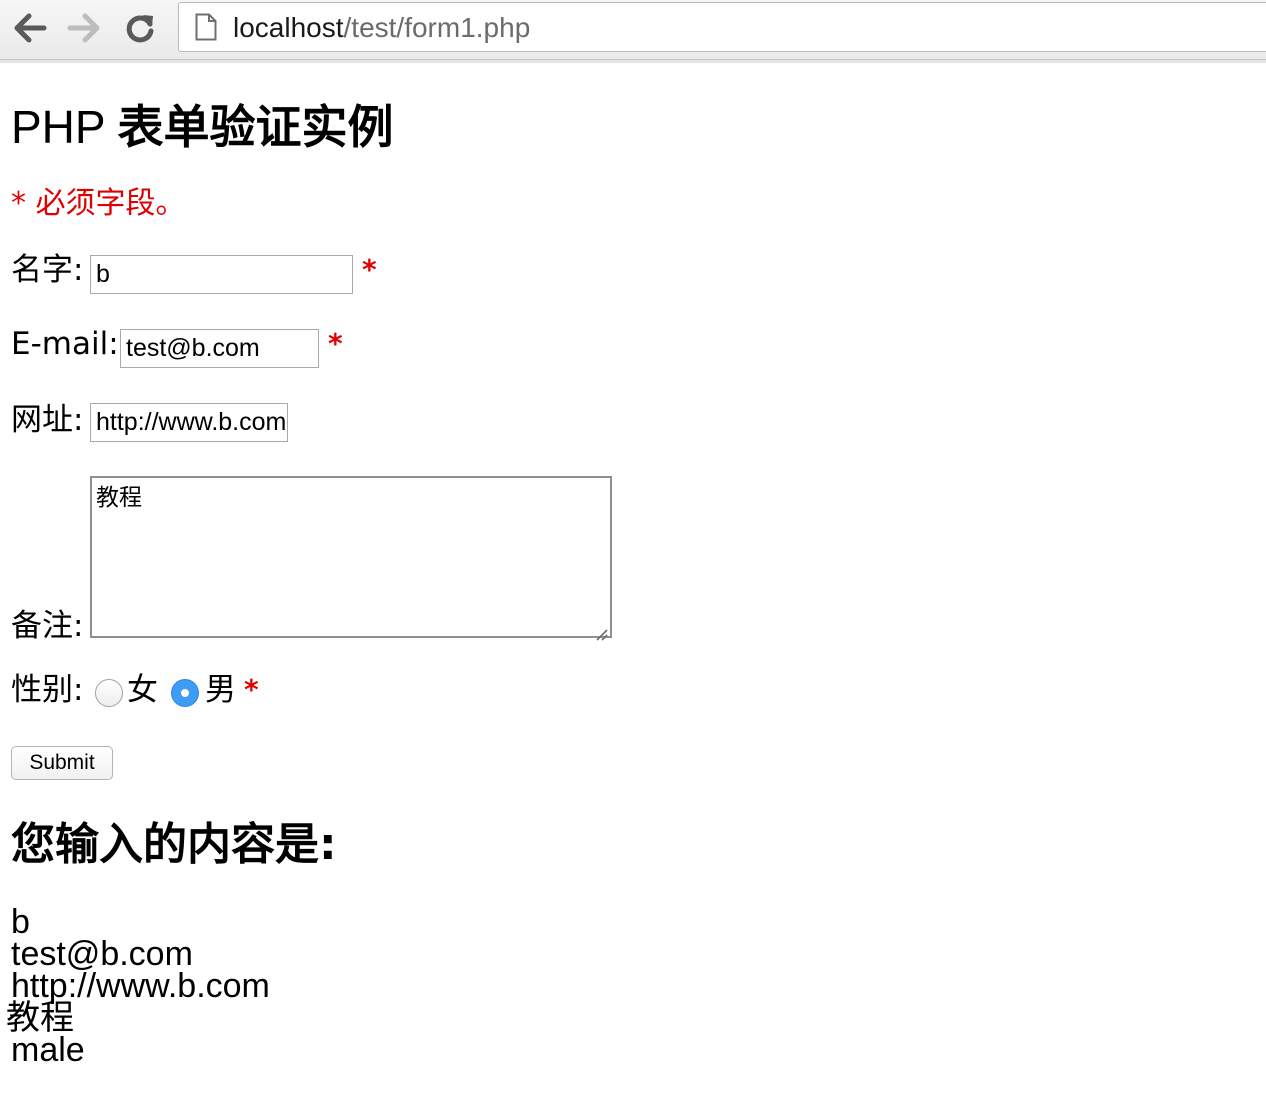 Image resolution: width=1266 pixels, height=1106 pixels. I want to click on address-bar: localhost/test/form1.php, so click(722, 27).